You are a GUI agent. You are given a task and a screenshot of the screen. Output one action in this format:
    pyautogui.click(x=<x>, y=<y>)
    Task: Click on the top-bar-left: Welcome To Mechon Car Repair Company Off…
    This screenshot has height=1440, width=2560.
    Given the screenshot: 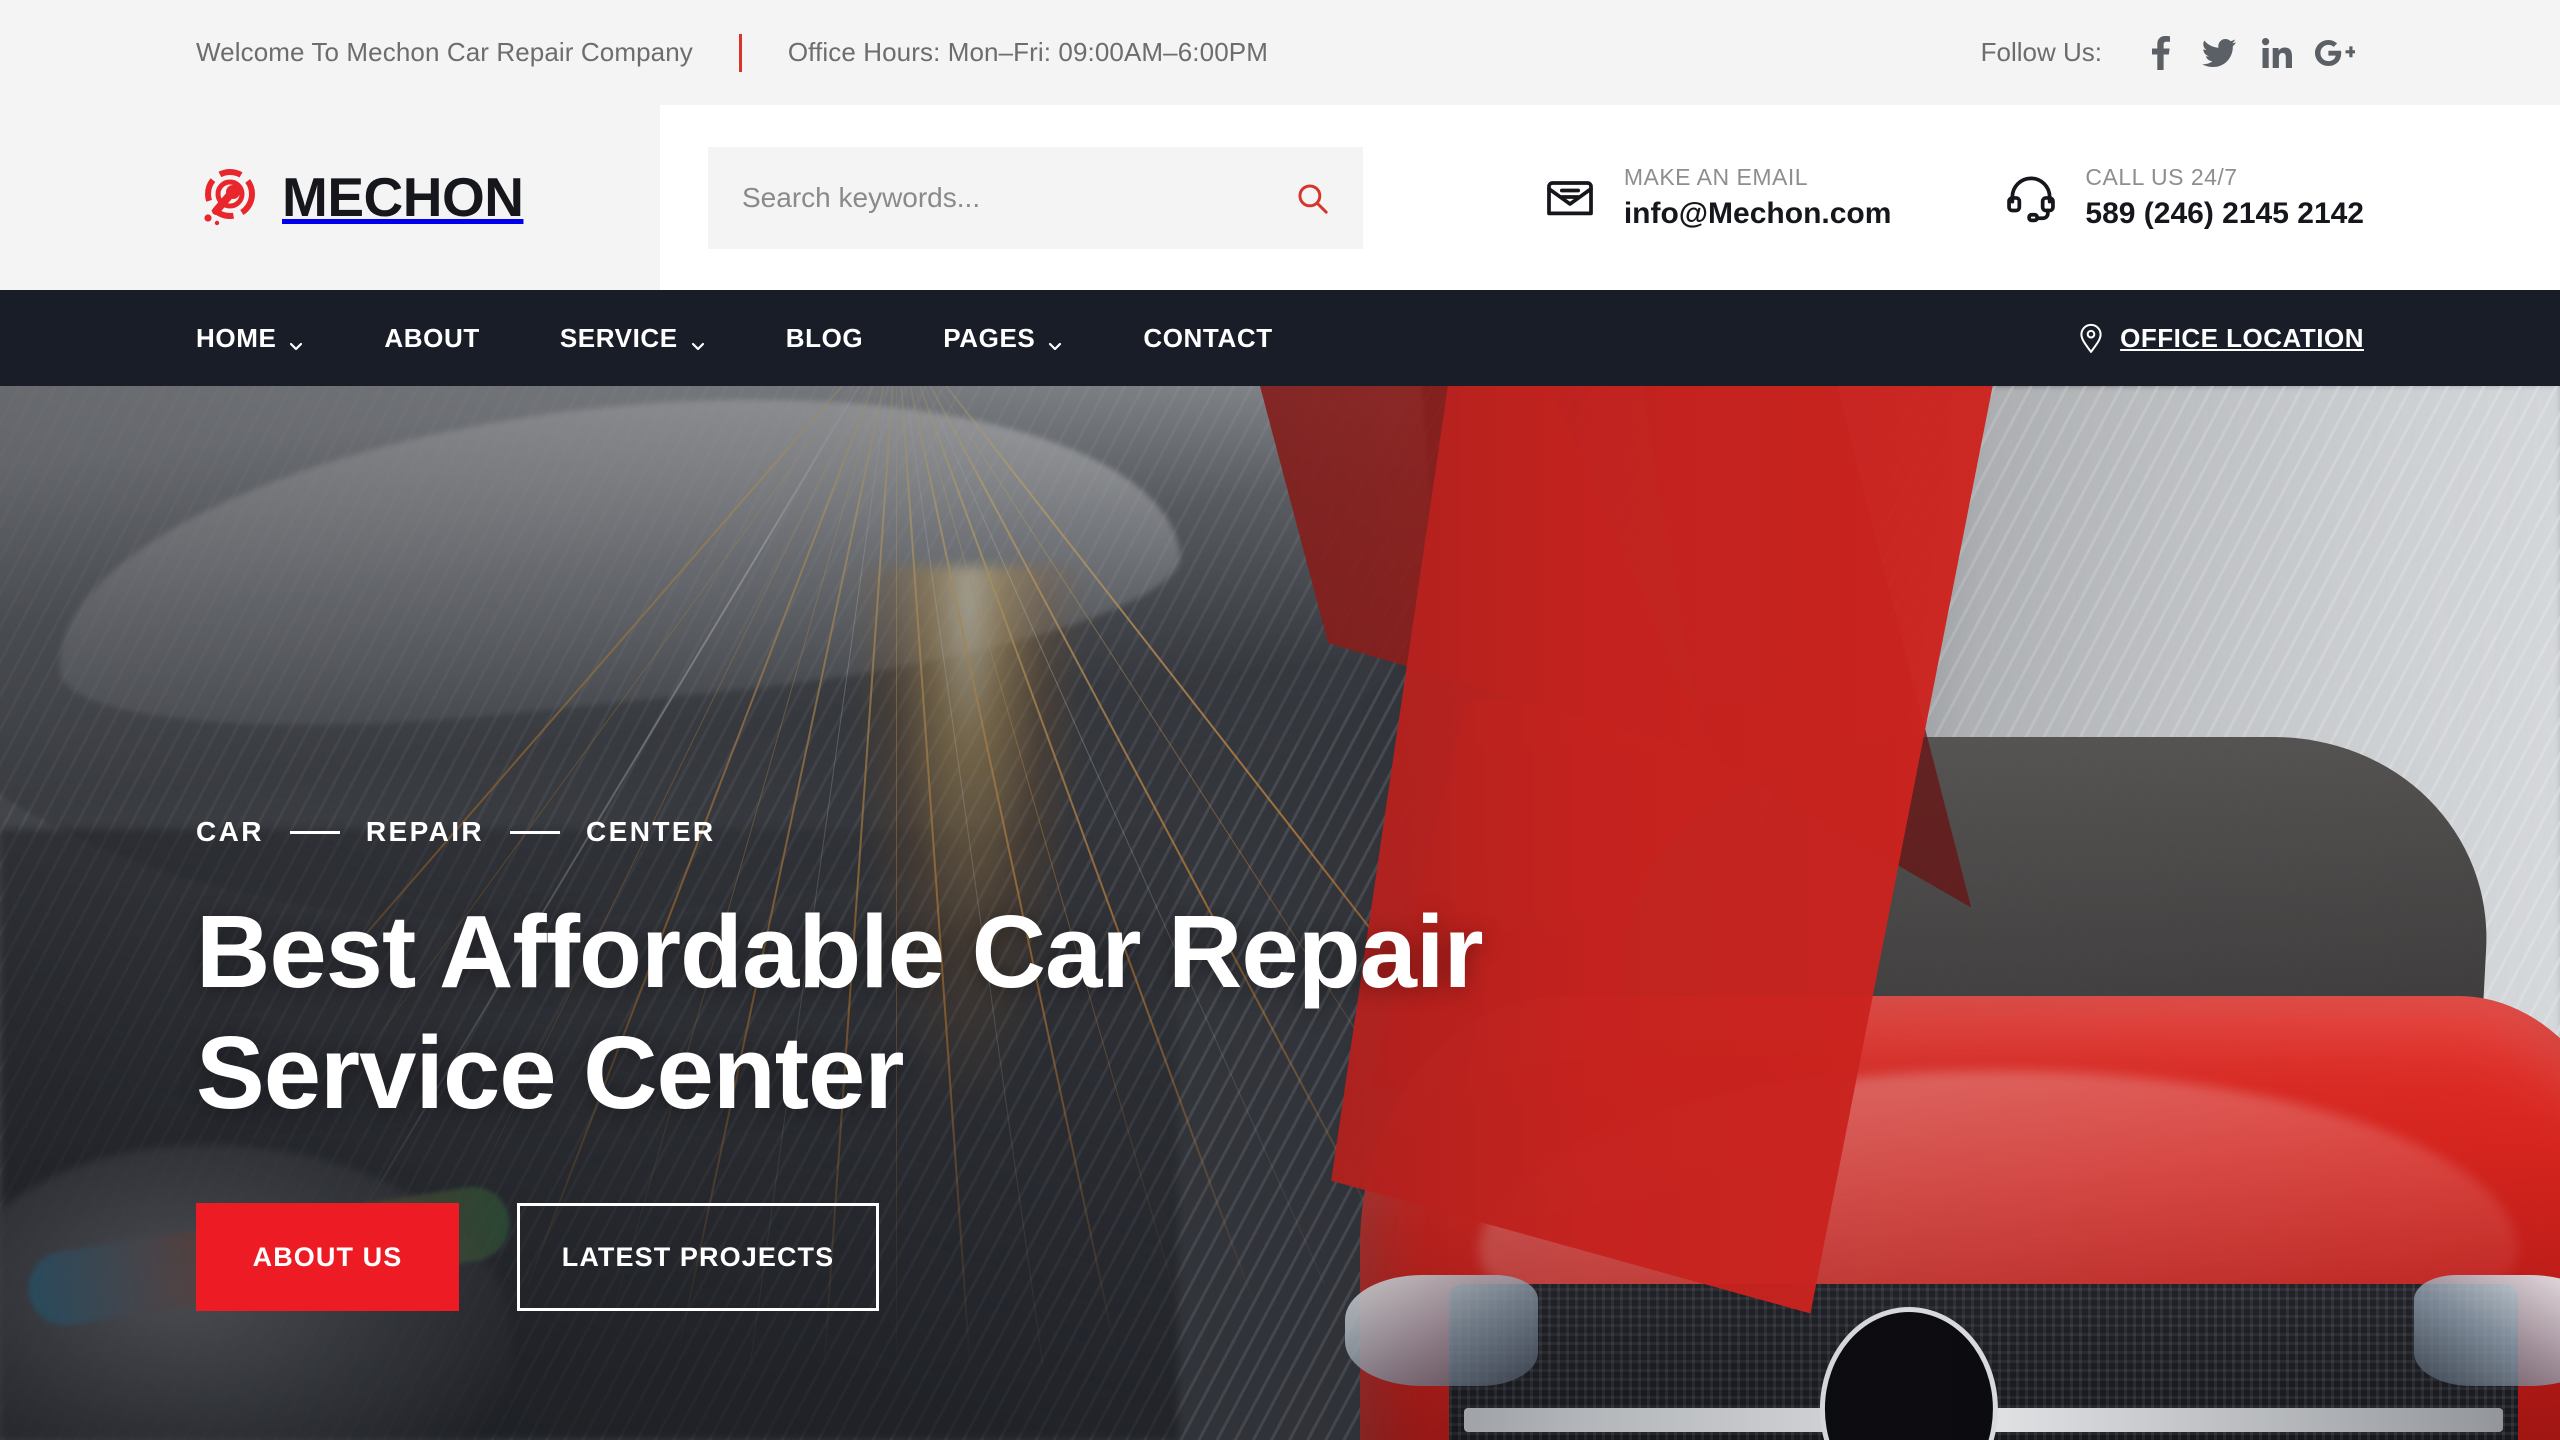 What is the action you would take?
    pyautogui.click(x=732, y=52)
    